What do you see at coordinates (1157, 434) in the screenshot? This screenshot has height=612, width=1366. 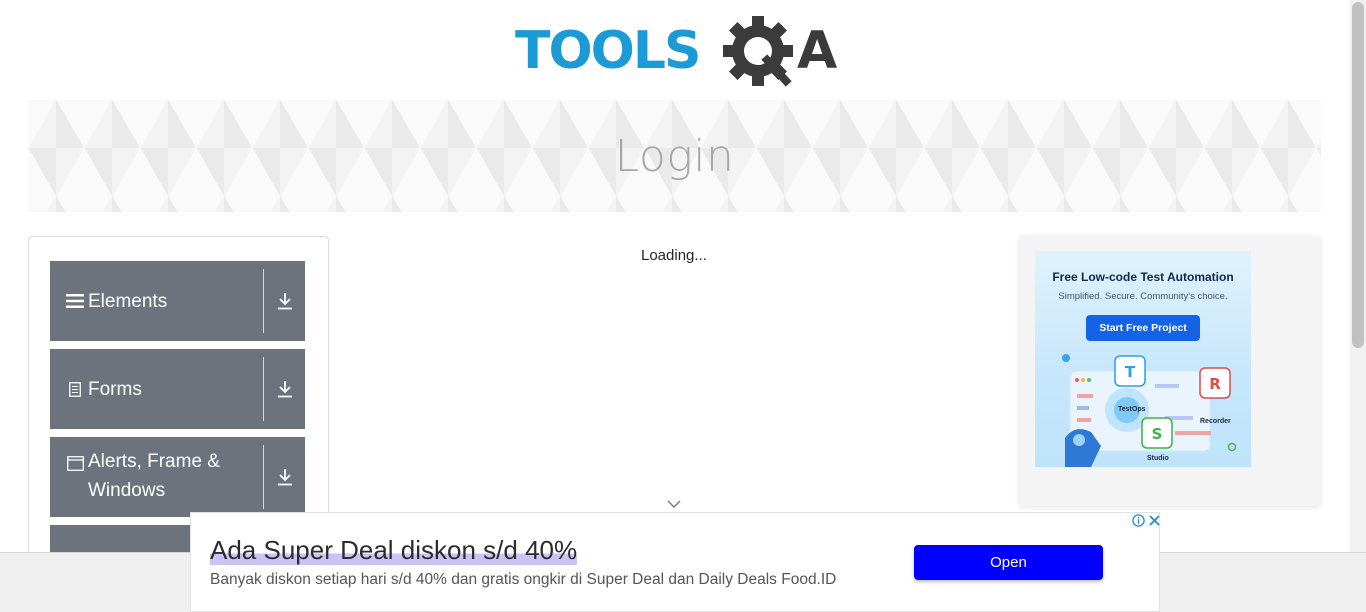 I see `svg-text: S` at bounding box center [1157, 434].